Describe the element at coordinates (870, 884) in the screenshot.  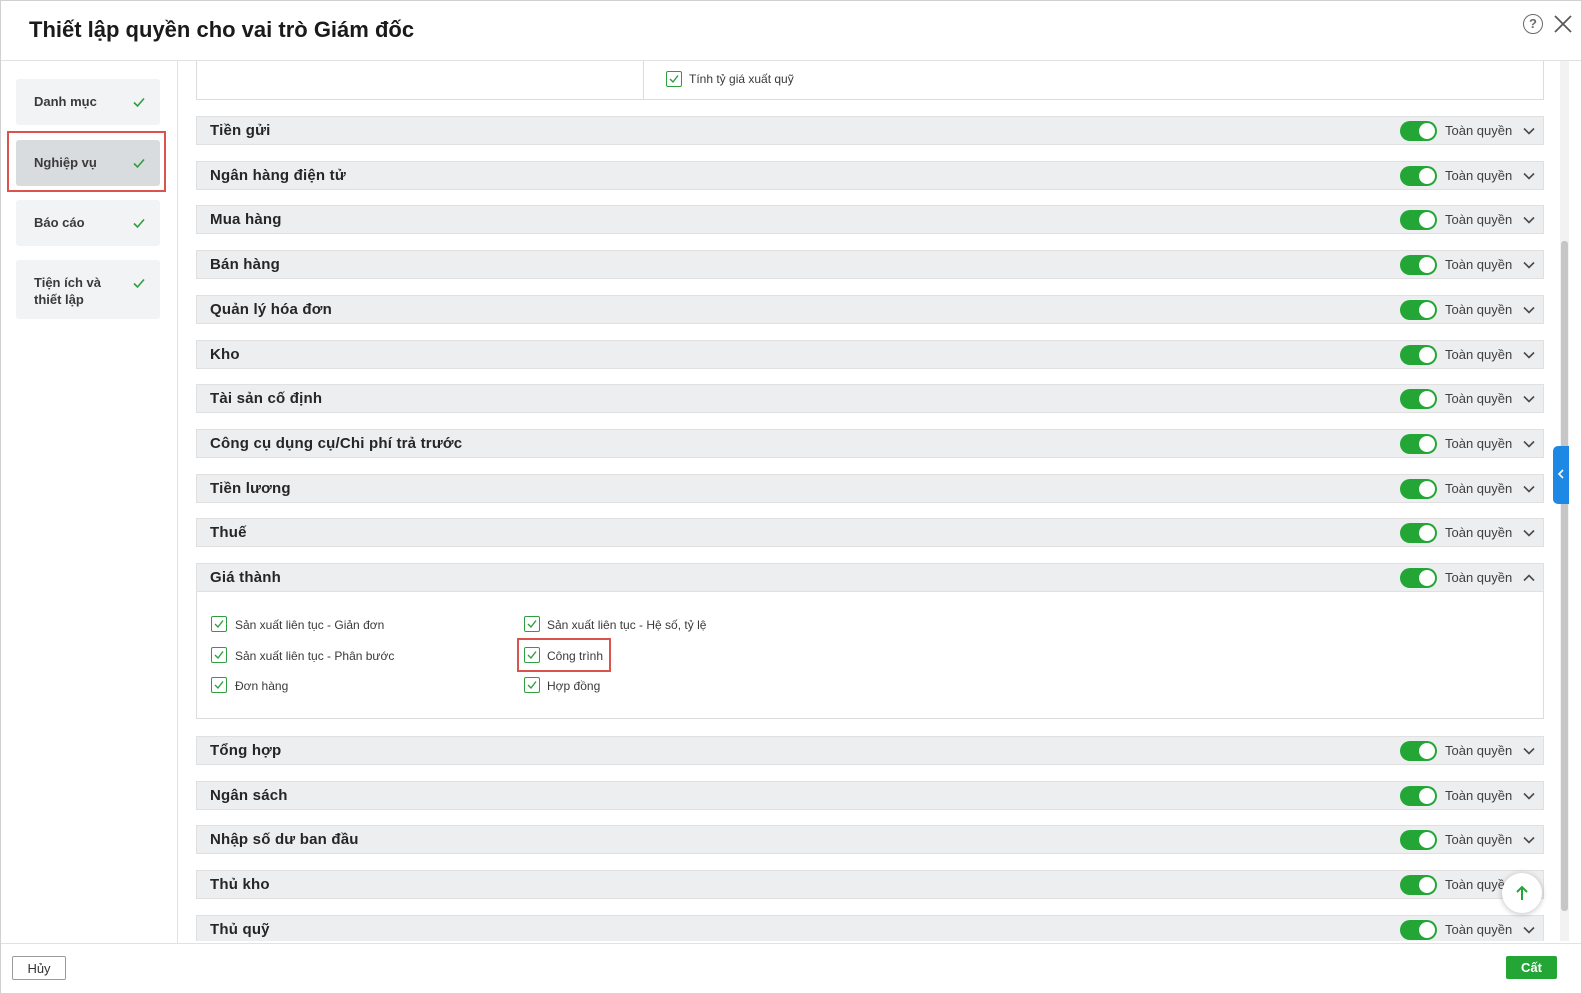
I see `permission-section-header: Thủ kho Toàn quyền` at that location.